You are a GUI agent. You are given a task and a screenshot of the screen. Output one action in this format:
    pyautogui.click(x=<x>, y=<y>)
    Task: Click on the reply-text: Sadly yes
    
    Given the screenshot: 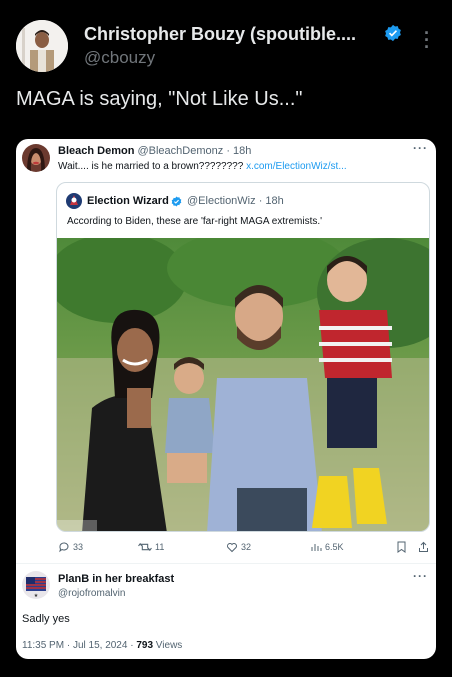 What is the action you would take?
    pyautogui.click(x=46, y=619)
    